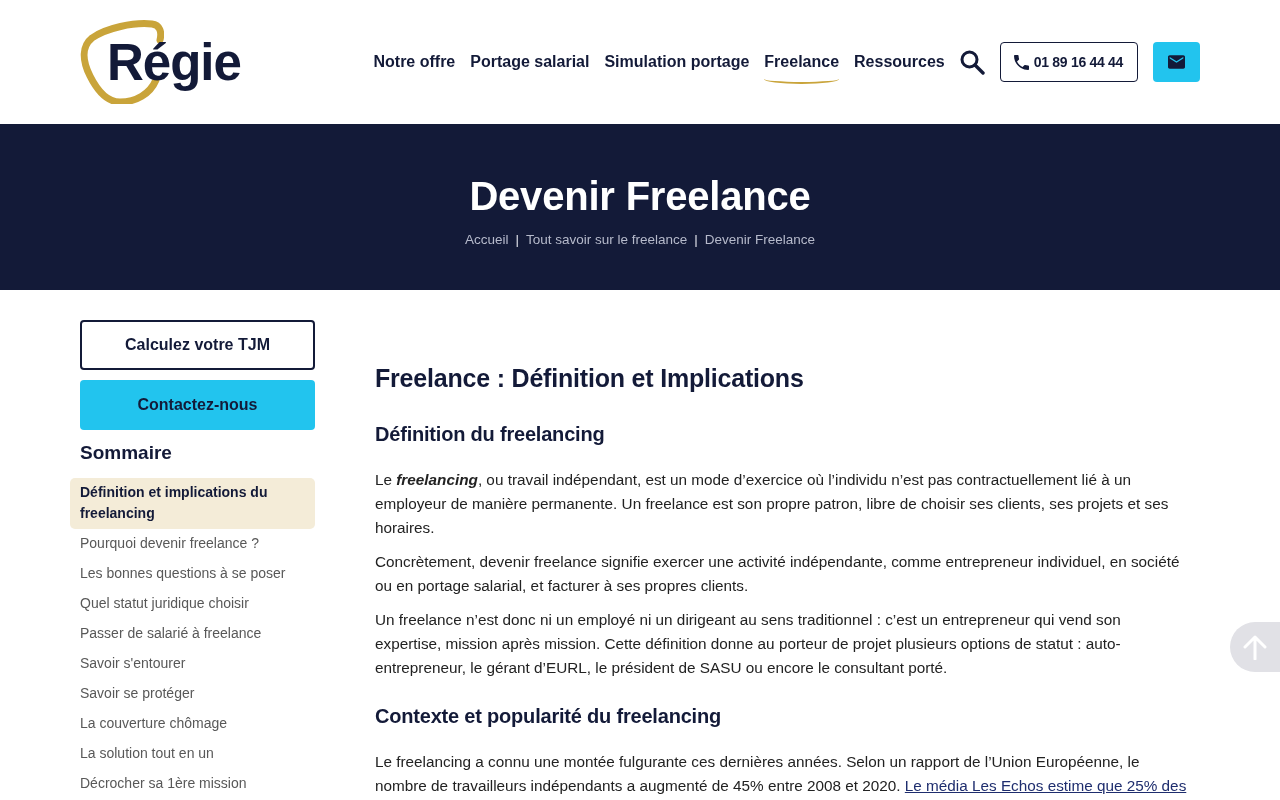 The image size is (1280, 800). Describe the element at coordinates (640, 196) in the screenshot. I see `page-title: Devenir Freelance` at that location.